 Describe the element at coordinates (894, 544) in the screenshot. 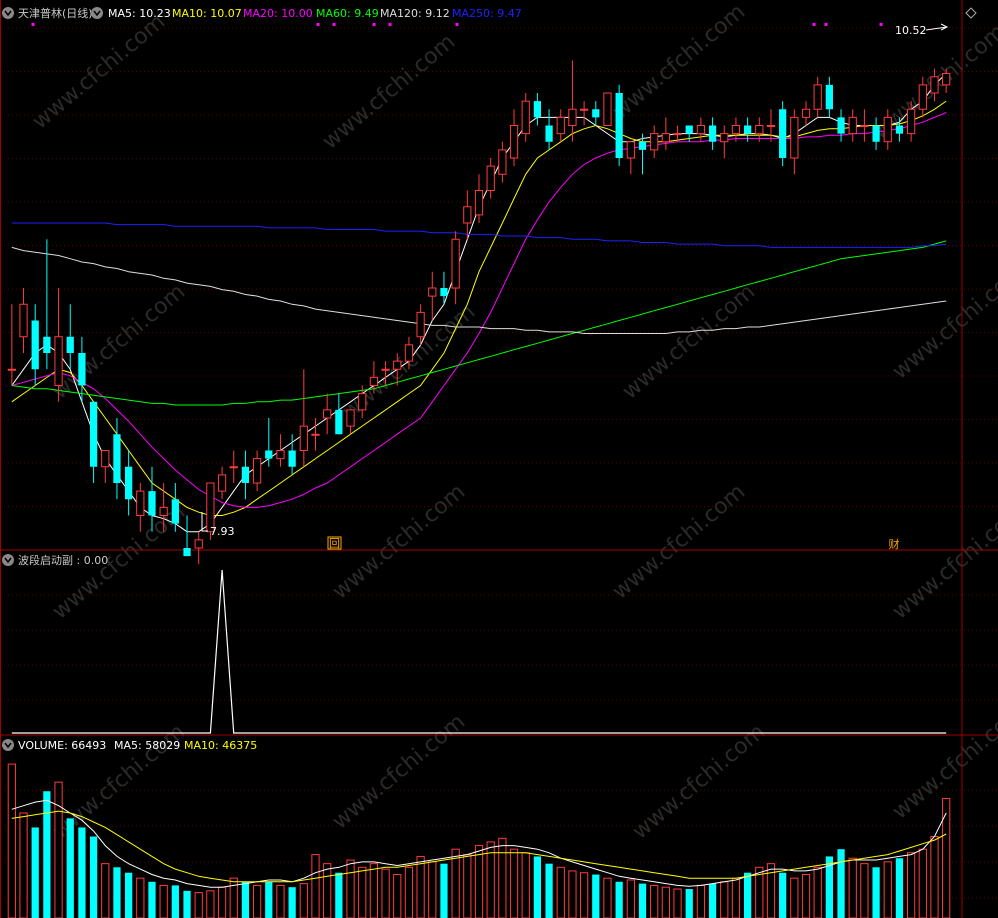

I see `finance-marker: 财` at that location.